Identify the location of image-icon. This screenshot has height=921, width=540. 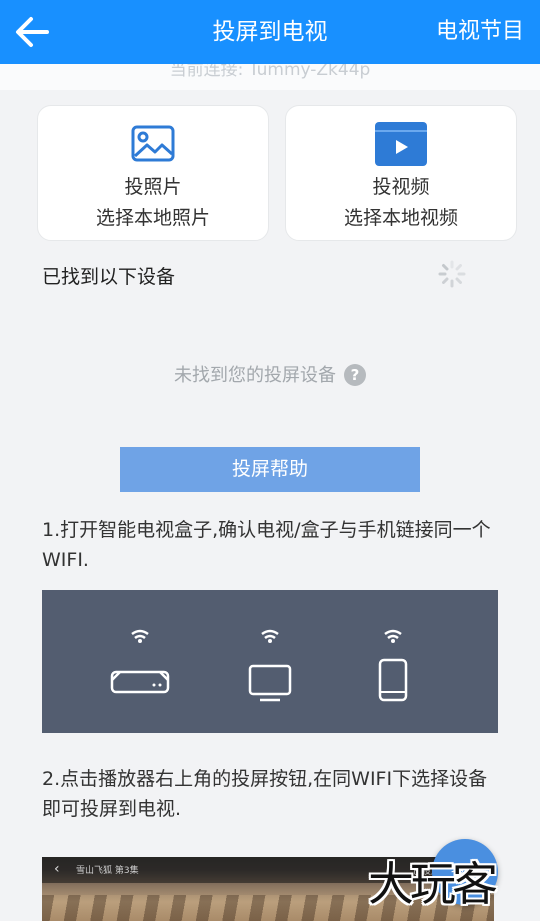
(153, 143).